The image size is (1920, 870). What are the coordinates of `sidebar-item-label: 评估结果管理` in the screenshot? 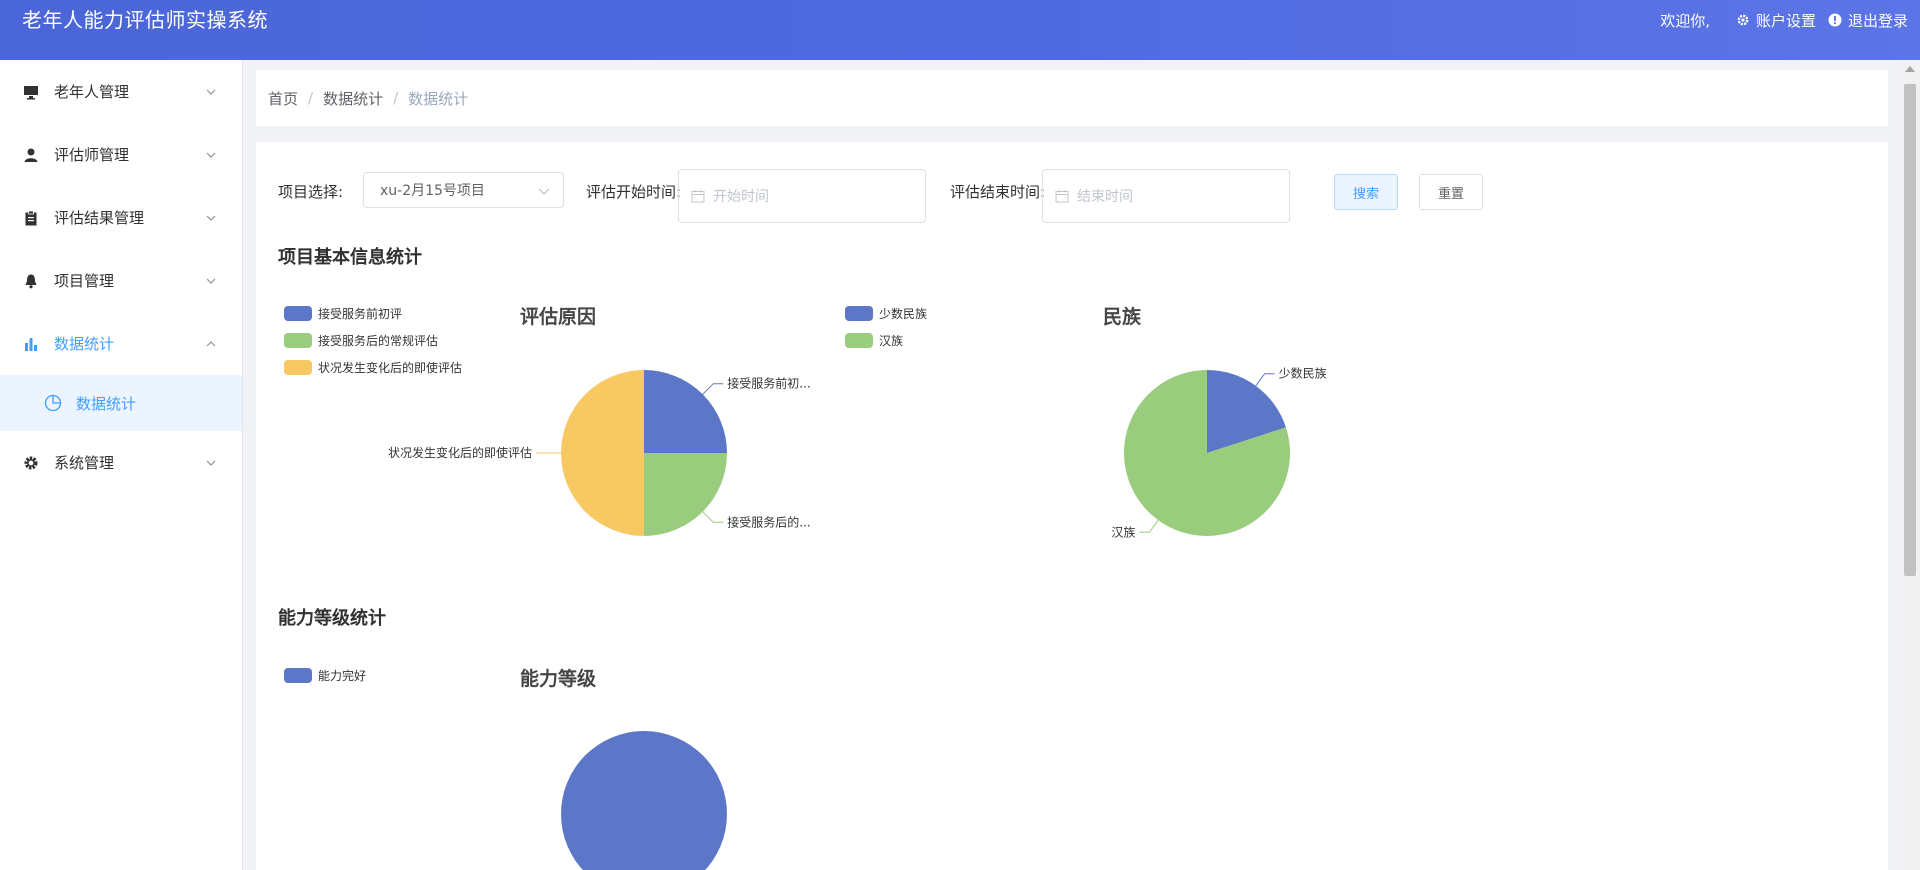 It's located at (99, 218).